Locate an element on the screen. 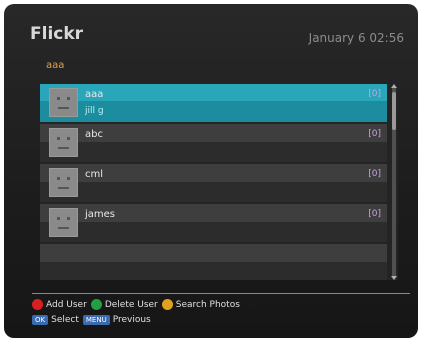 This screenshot has height=346, width=428. yellow-button-icon is located at coordinates (167, 304).